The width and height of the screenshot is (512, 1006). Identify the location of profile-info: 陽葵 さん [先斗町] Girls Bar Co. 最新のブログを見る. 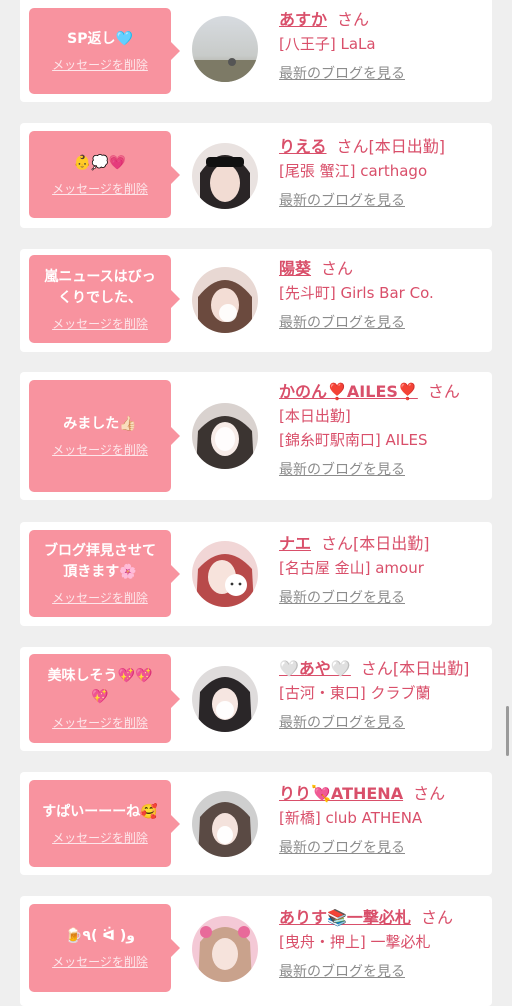
(382, 296).